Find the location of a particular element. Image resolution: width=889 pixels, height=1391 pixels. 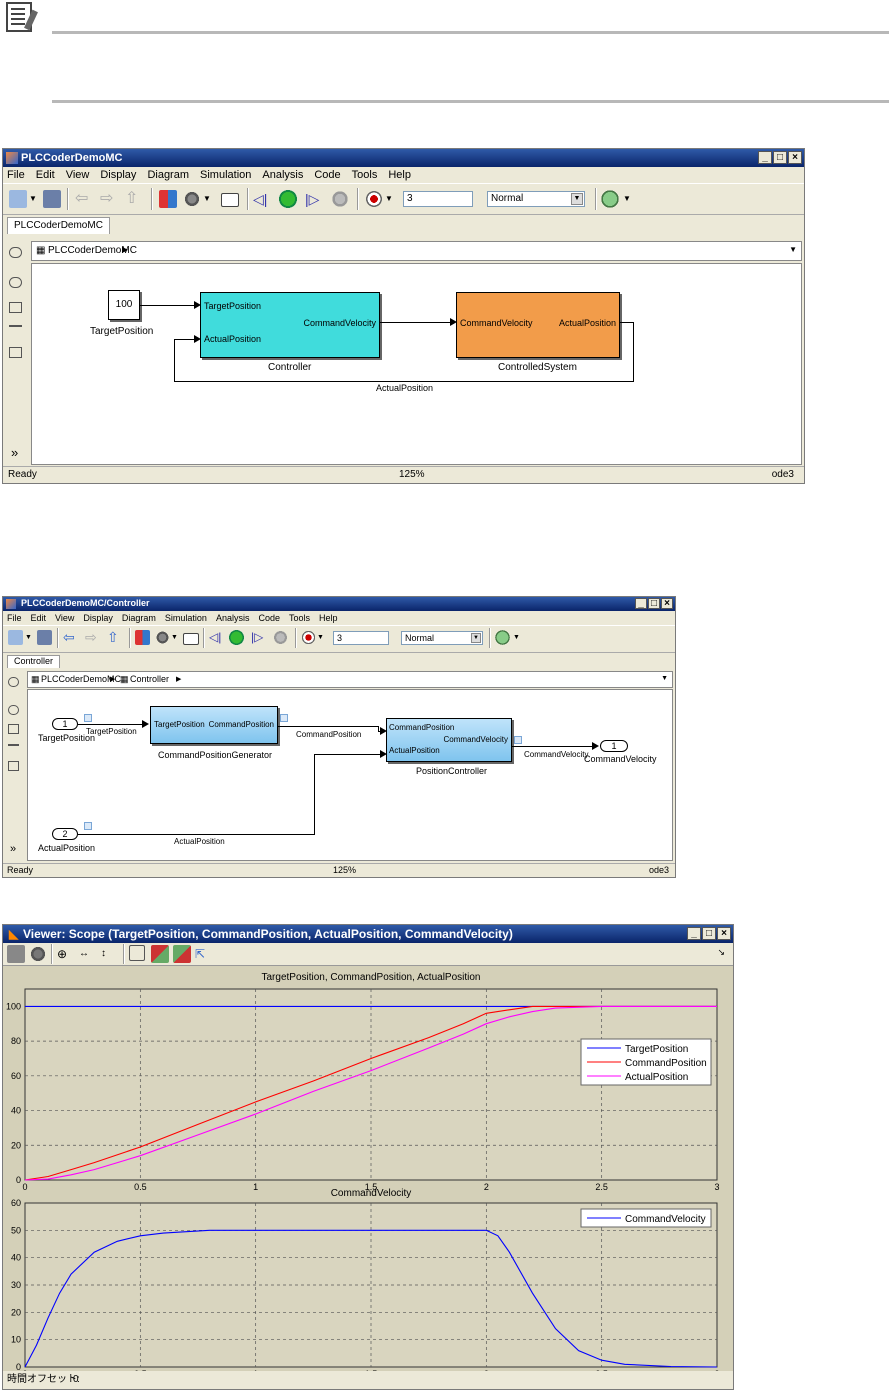

model-explorer-icon is located at coordinates (191, 639).